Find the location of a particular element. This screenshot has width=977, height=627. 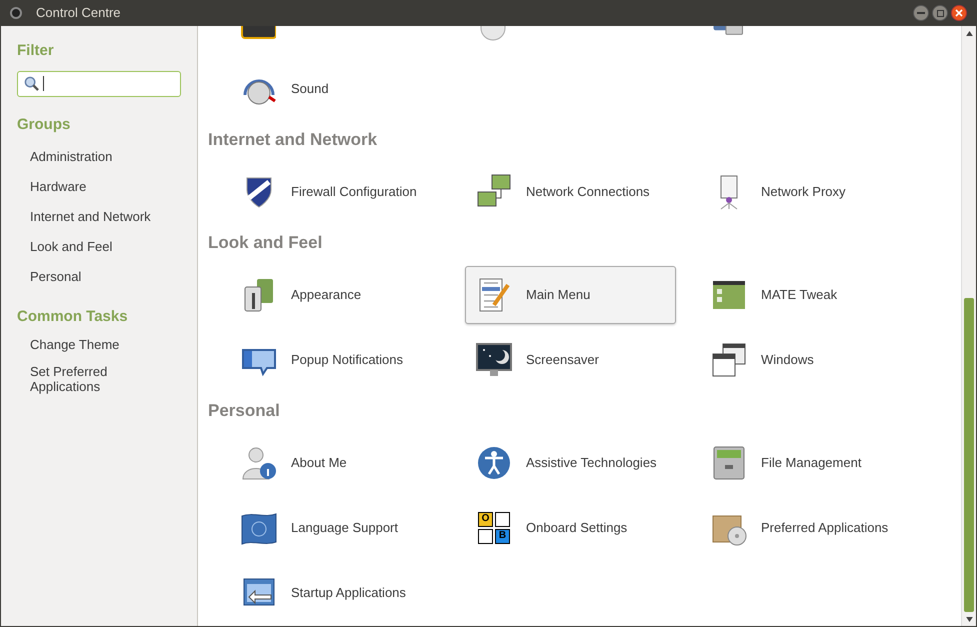

windows-icon is located at coordinates (729, 360).